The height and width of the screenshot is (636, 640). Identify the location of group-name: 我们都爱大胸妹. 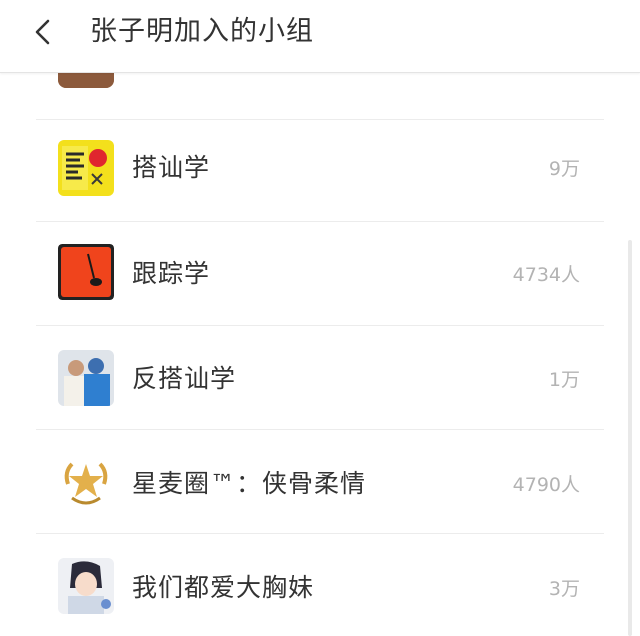
(223, 587).